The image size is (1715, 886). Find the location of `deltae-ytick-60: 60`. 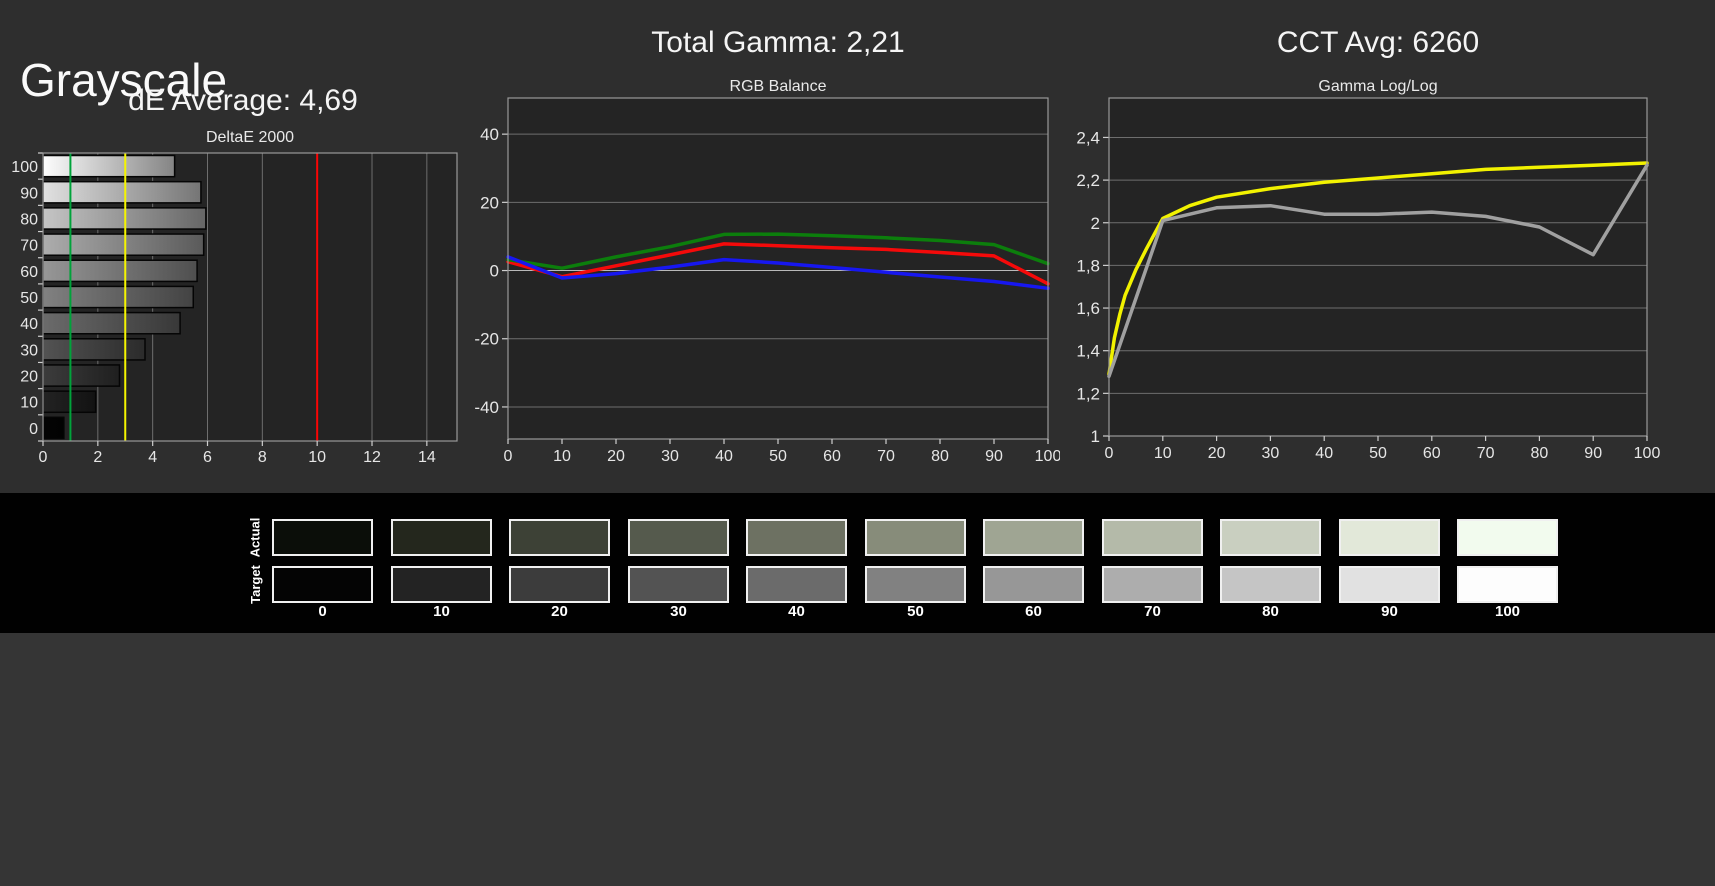

deltae-ytick-60: 60 is located at coordinates (29, 272).